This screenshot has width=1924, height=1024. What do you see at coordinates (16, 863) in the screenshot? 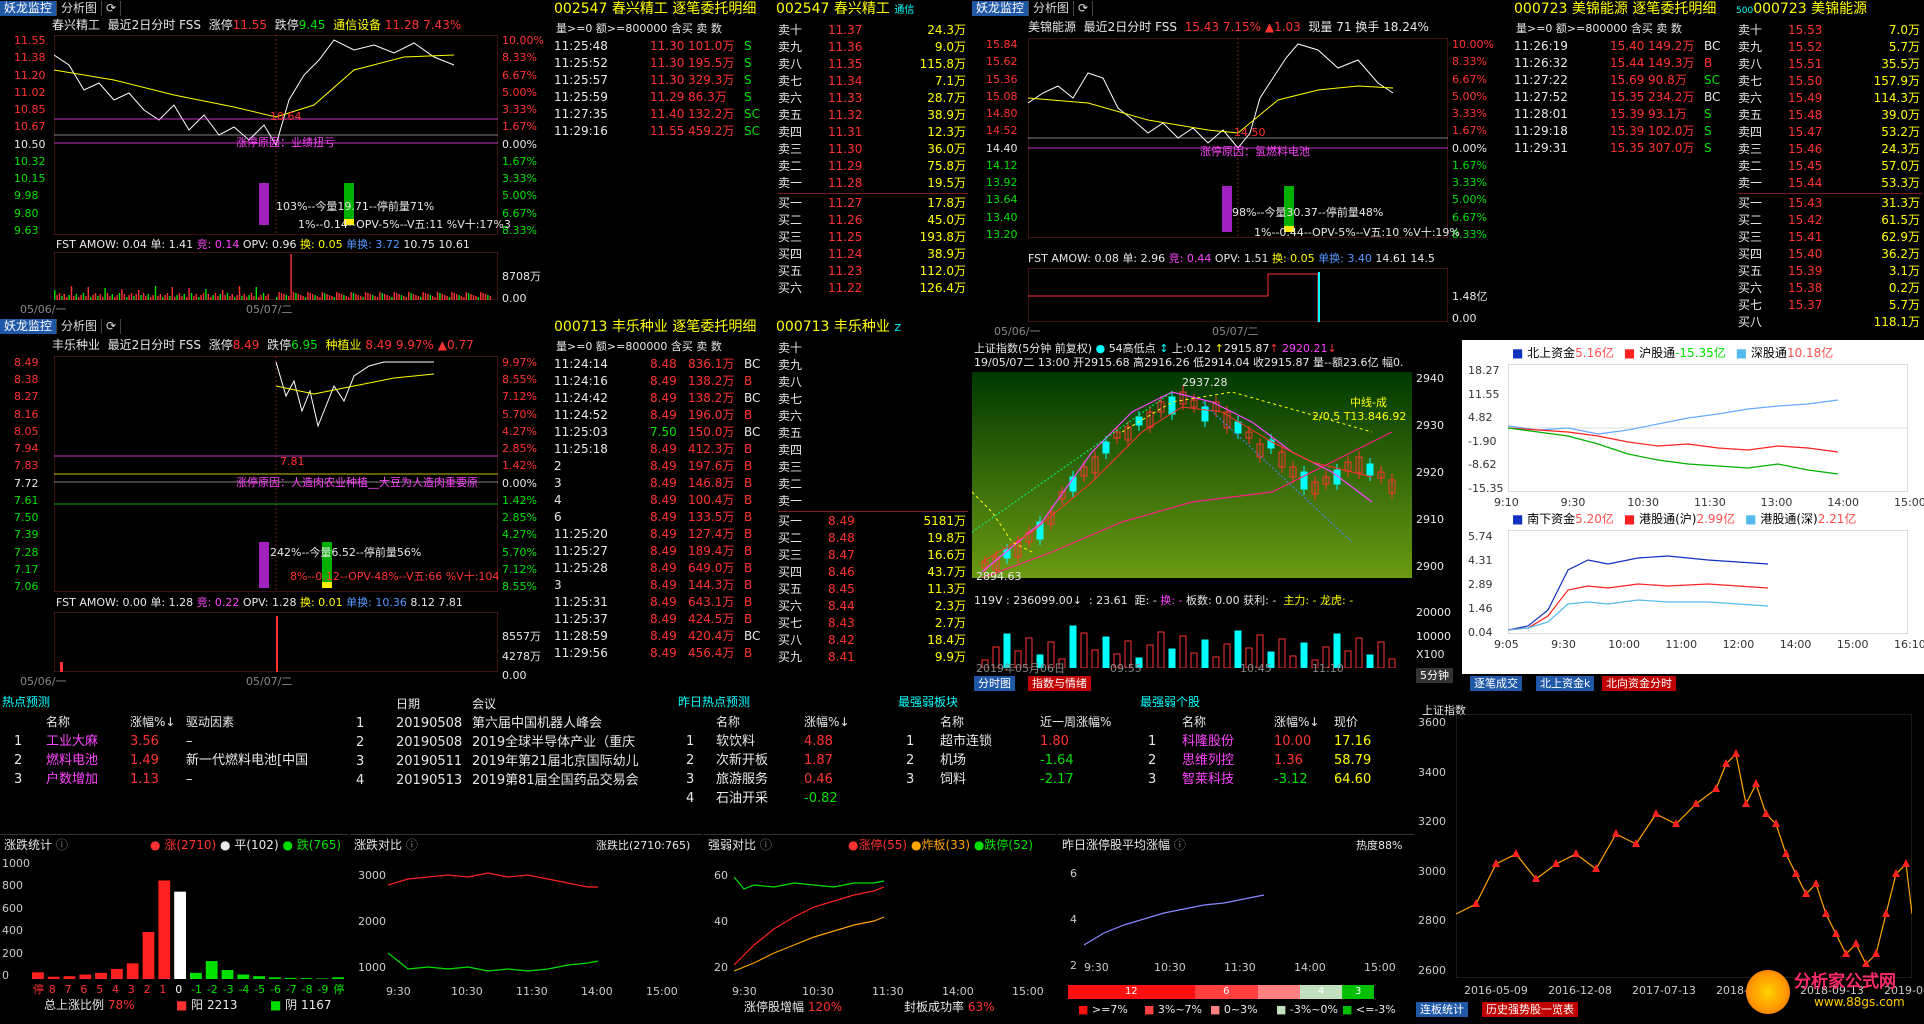
I see `axis-tick: 1000` at bounding box center [16, 863].